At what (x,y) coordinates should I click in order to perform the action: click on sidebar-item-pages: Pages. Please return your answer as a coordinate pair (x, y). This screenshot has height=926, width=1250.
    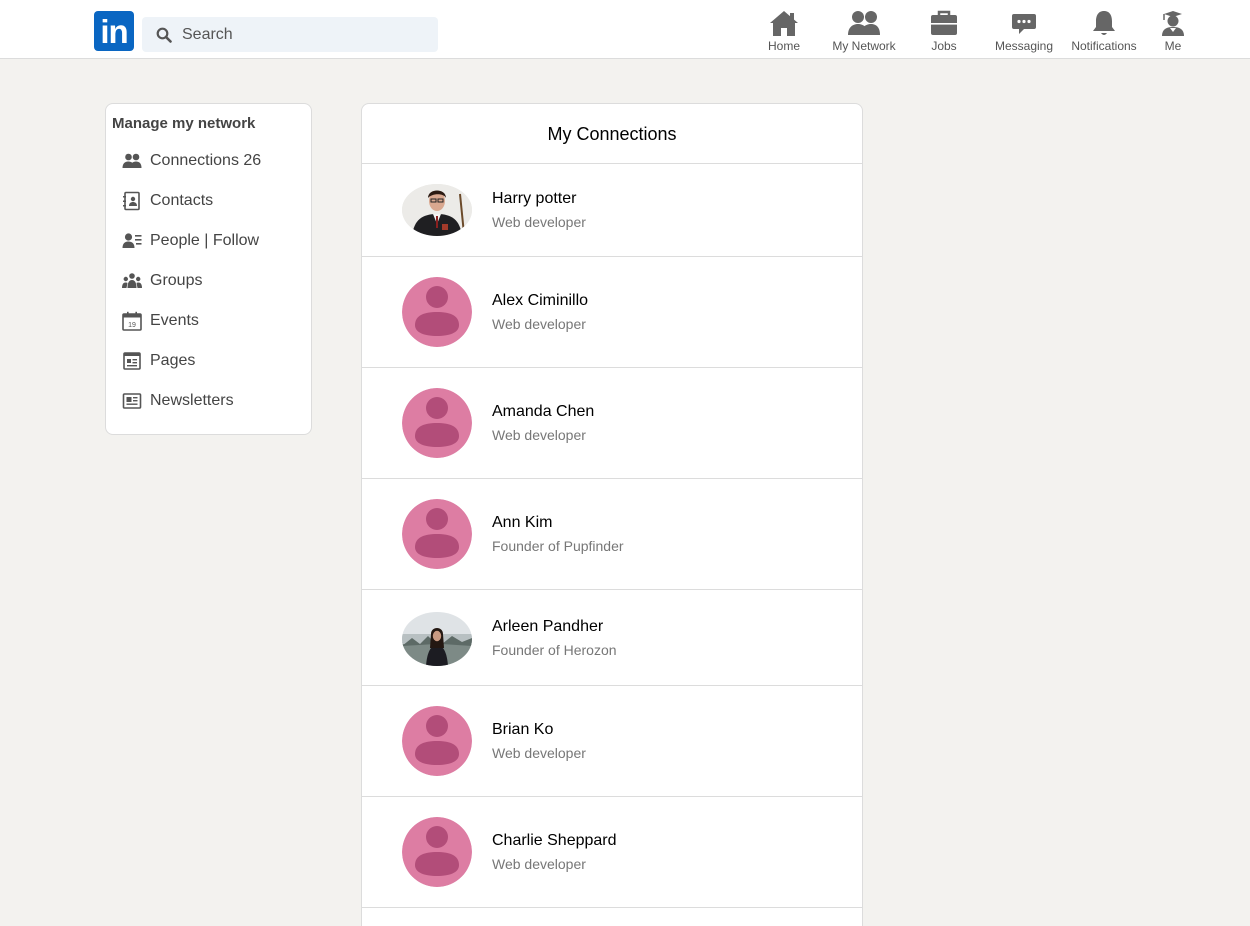
    Looking at the image, I should click on (212, 361).